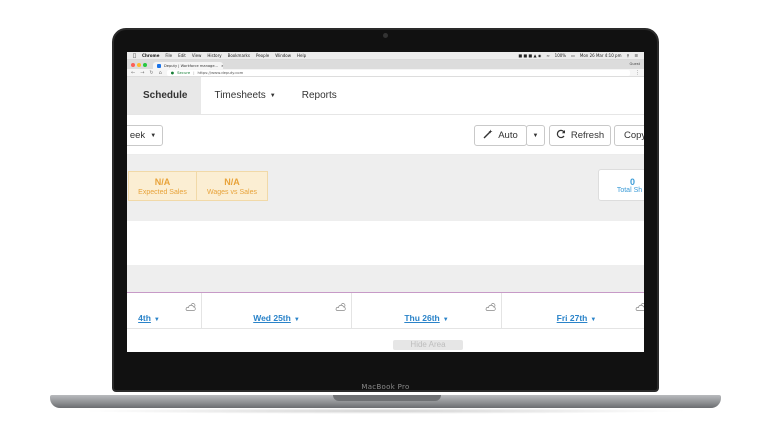 Image resolution: width=777 pixels, height=439 pixels. Describe the element at coordinates (560, 55) in the screenshot. I see `battery-percent: 100%` at that location.